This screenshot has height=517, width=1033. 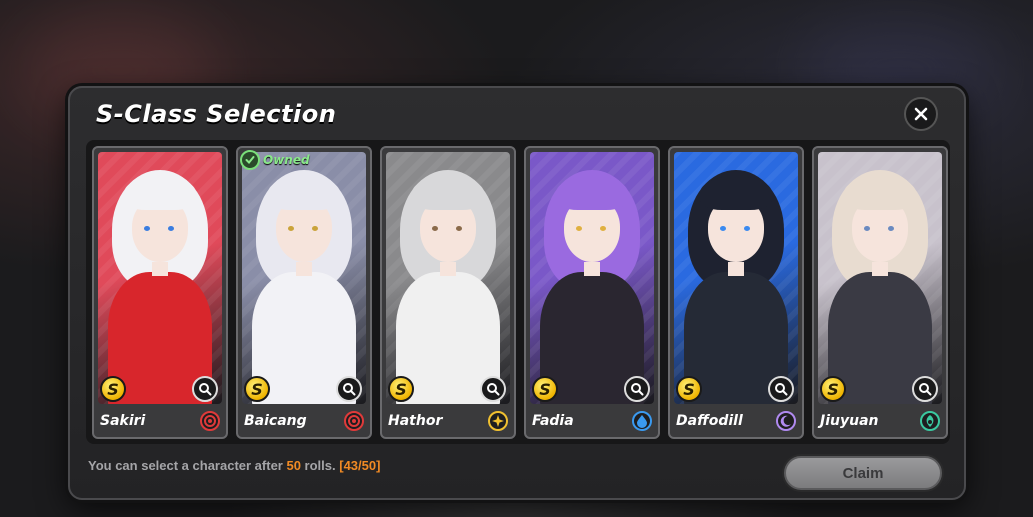 I want to click on character-card: S Daffodill, so click(x=736, y=292).